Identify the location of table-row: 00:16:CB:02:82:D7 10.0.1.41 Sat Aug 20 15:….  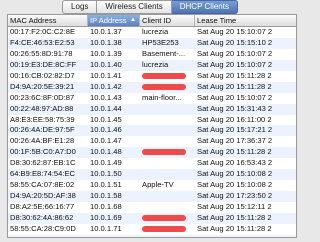
(152, 76).